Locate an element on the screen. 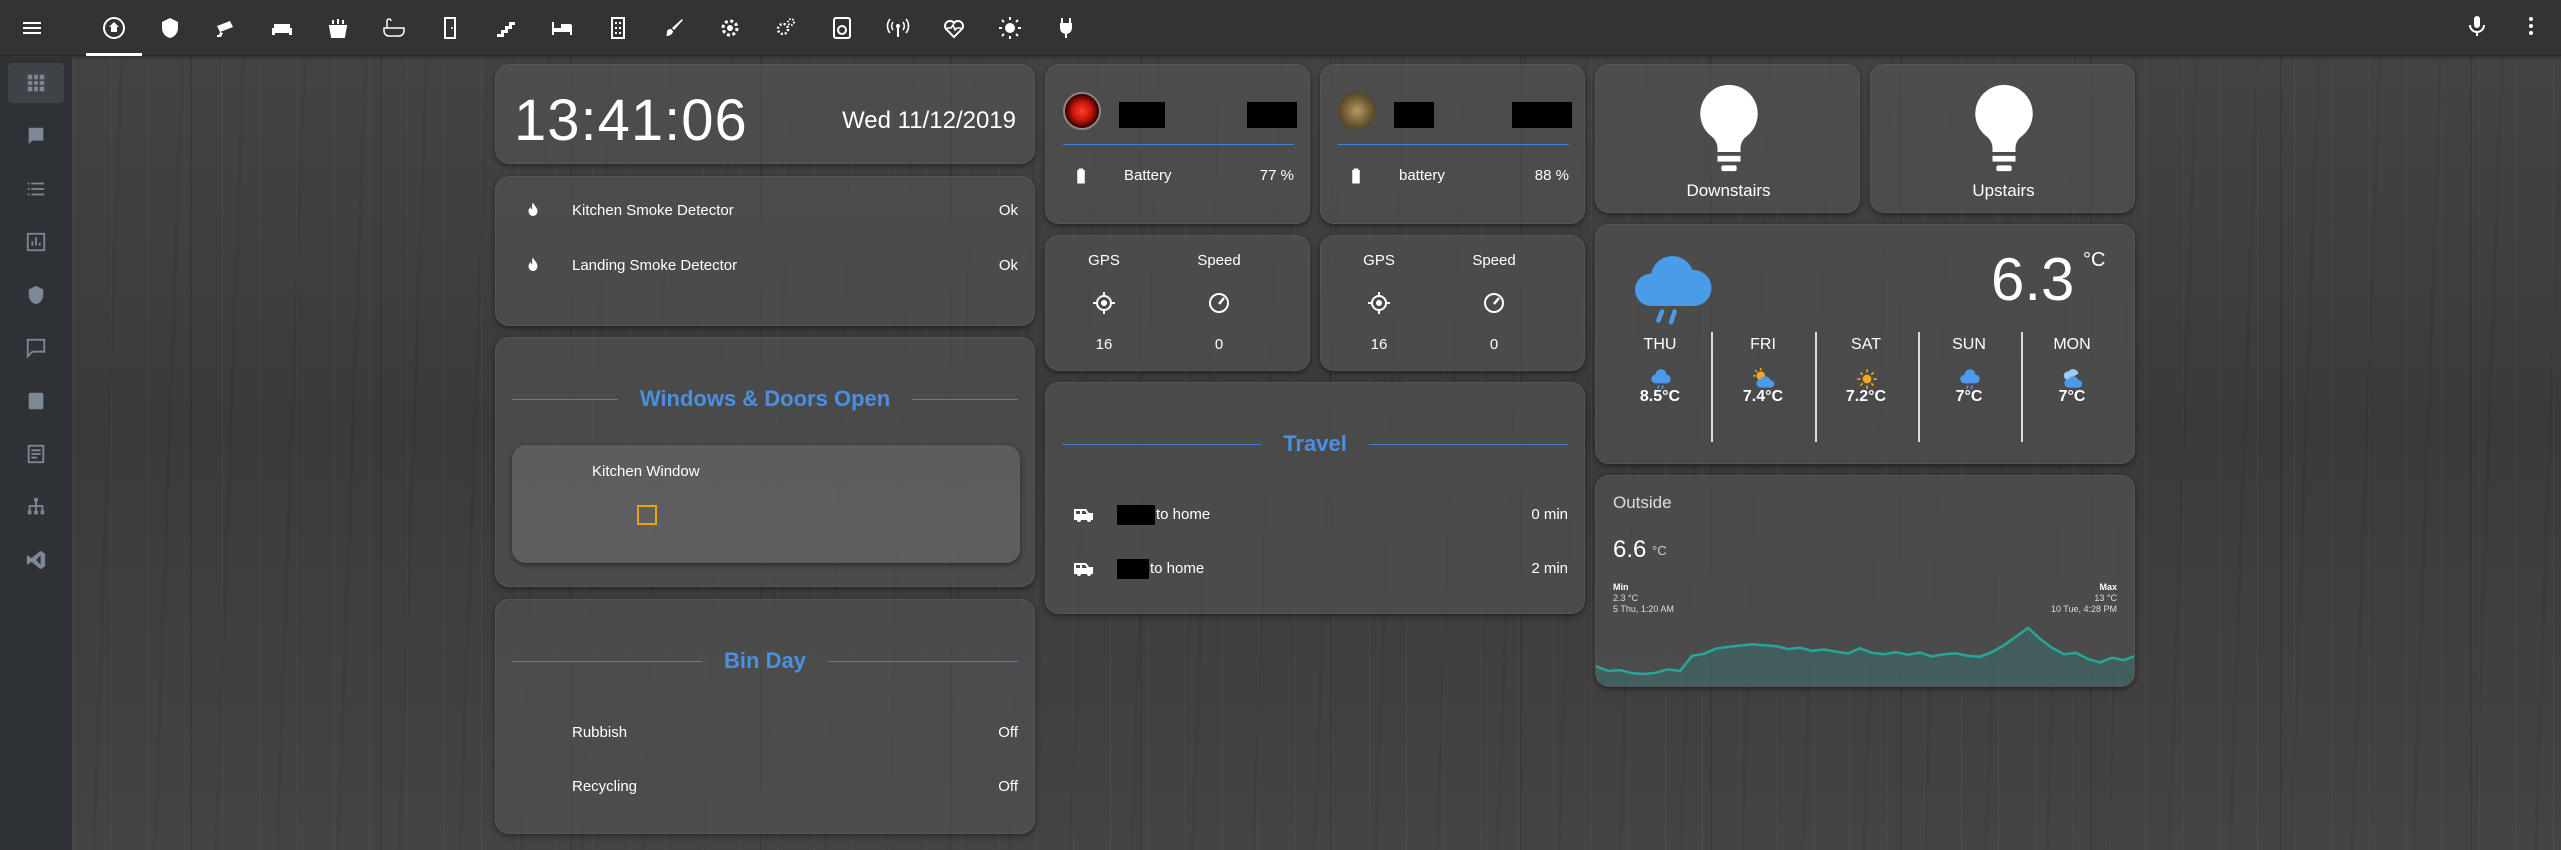 This screenshot has width=2561, height=850. code-icon is located at coordinates (36, 560).